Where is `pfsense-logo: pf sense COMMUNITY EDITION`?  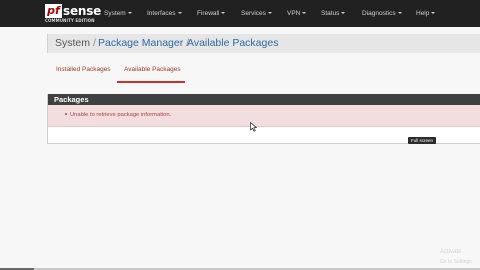 pfsense-logo: pf sense COMMUNITY EDITION is located at coordinates (73, 13).